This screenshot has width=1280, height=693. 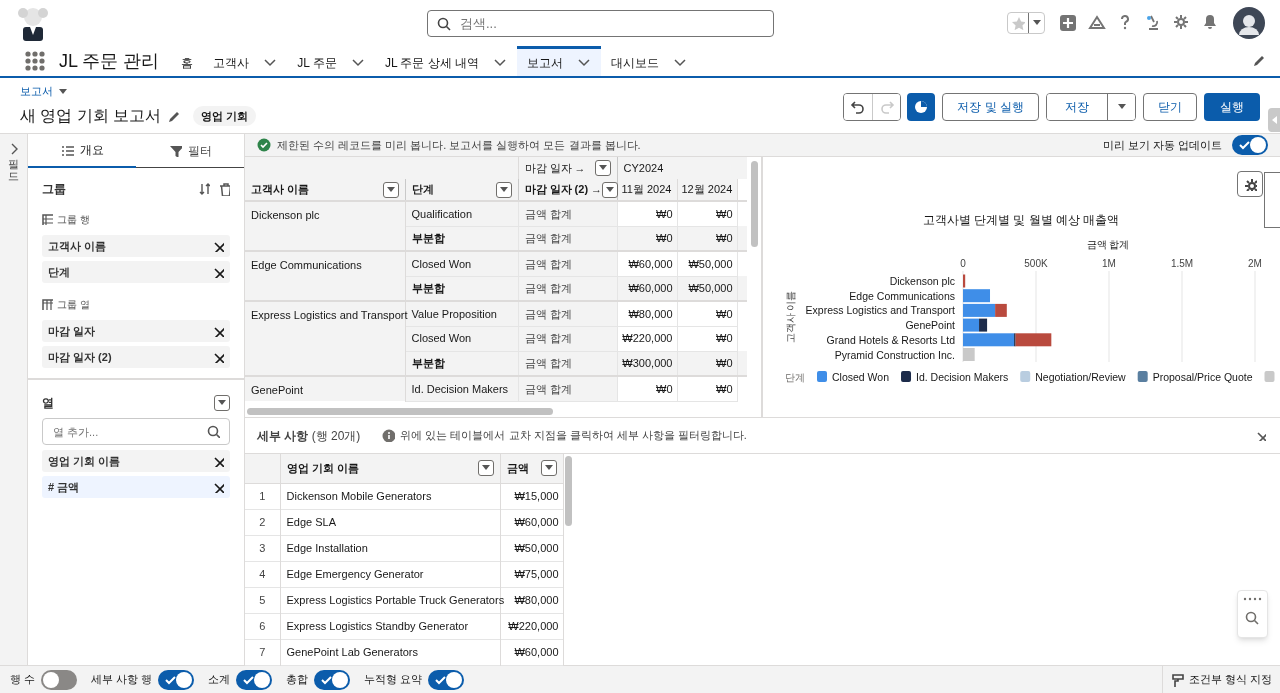 I want to click on subsection-label: 그룹 열, so click(x=73, y=305).